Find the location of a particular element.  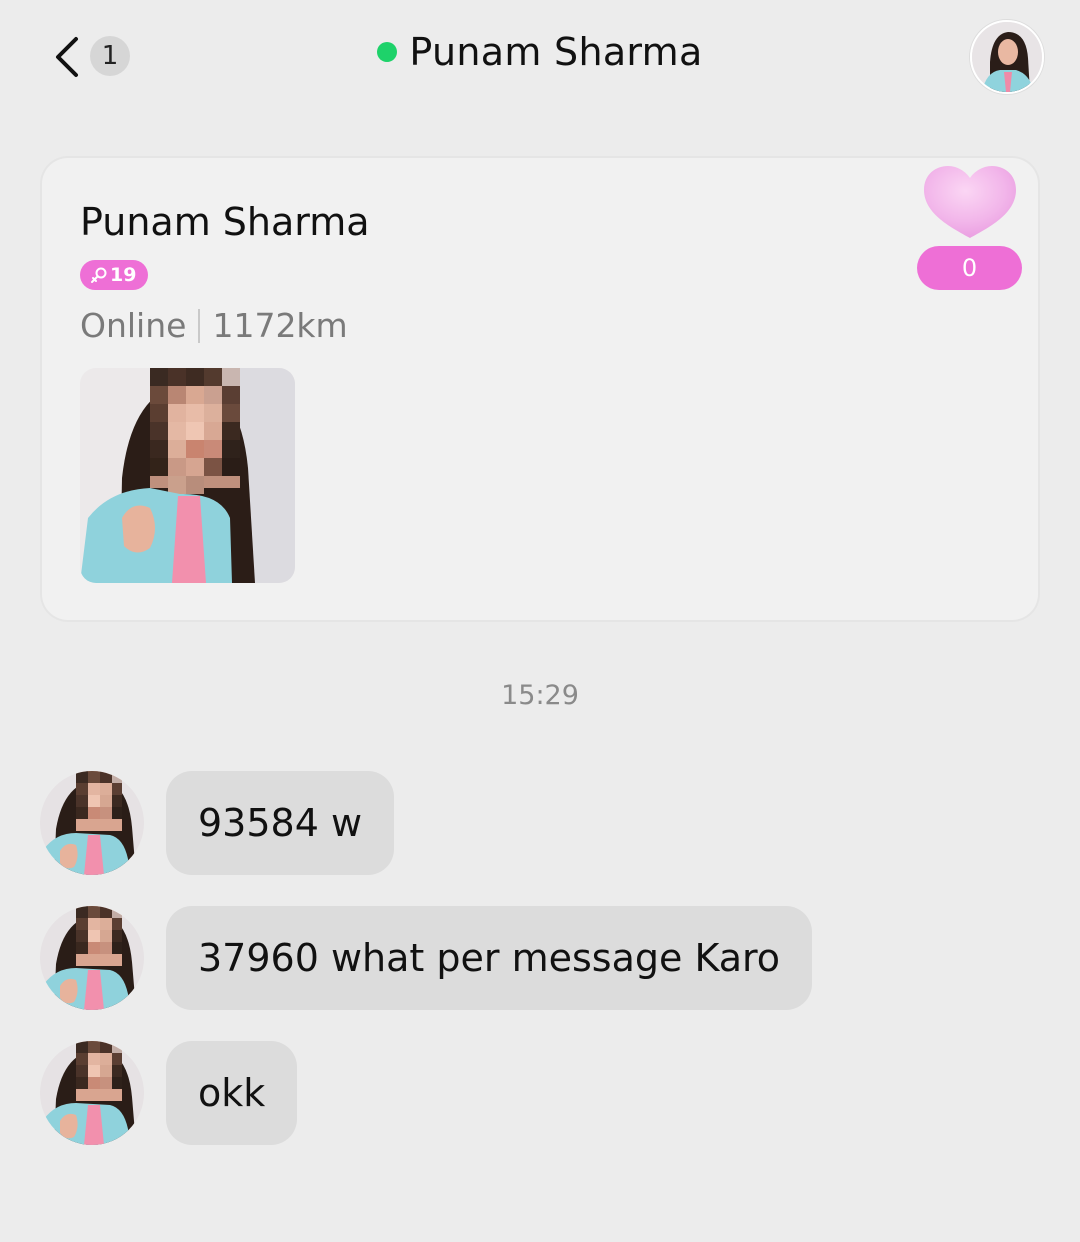

message-row: okk is located at coordinates (169, 1093).